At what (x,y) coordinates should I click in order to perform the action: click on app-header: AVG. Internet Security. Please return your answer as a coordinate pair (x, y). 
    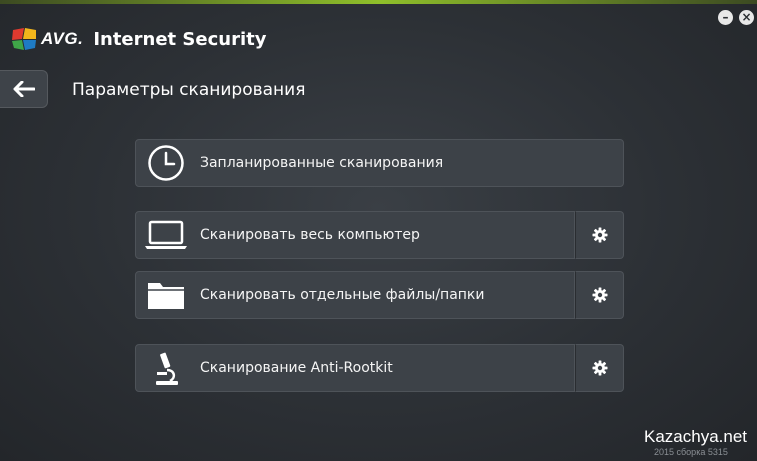
    Looking at the image, I should click on (138, 39).